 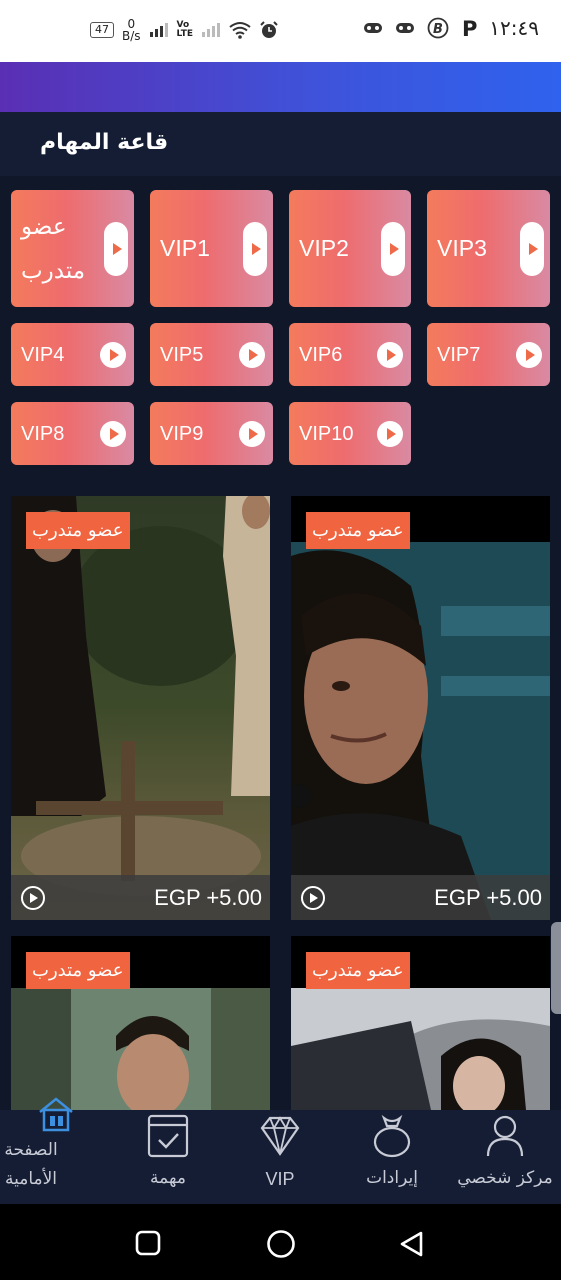 I want to click on diamond-icon, so click(x=280, y=1136).